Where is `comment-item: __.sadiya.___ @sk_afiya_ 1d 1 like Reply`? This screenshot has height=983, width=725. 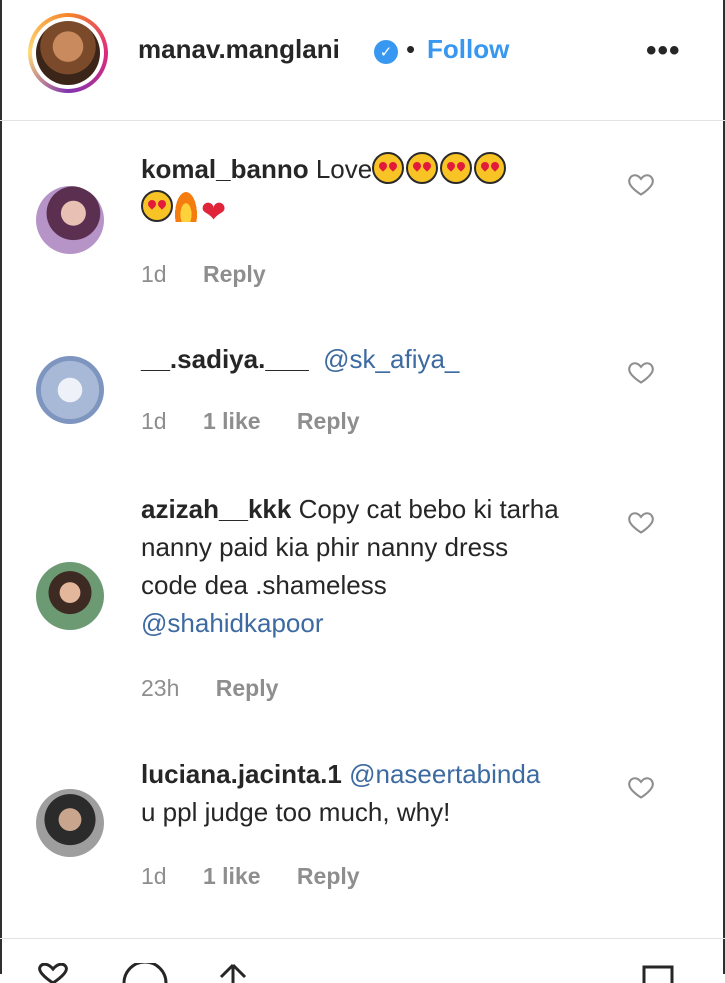 comment-item: __.sadiya.___ @sk_afiya_ 1d 1 like Reply is located at coordinates (362, 395).